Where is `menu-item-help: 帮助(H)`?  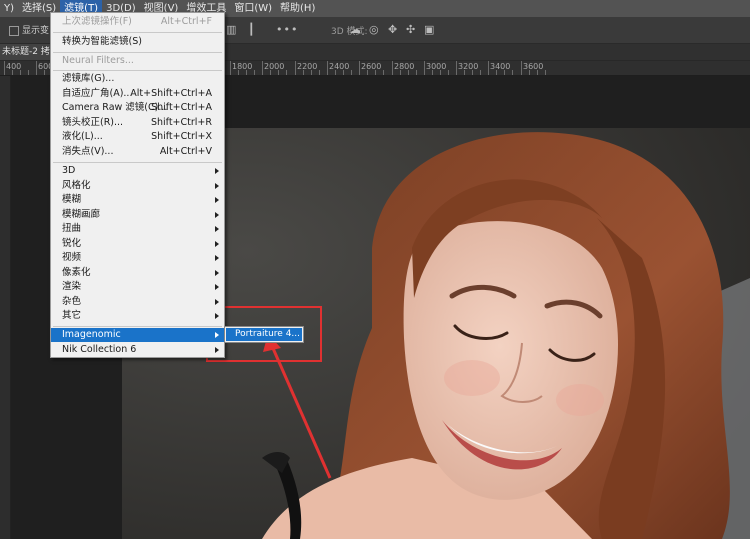
menu-item-help: 帮助(H) is located at coordinates (297, 8).